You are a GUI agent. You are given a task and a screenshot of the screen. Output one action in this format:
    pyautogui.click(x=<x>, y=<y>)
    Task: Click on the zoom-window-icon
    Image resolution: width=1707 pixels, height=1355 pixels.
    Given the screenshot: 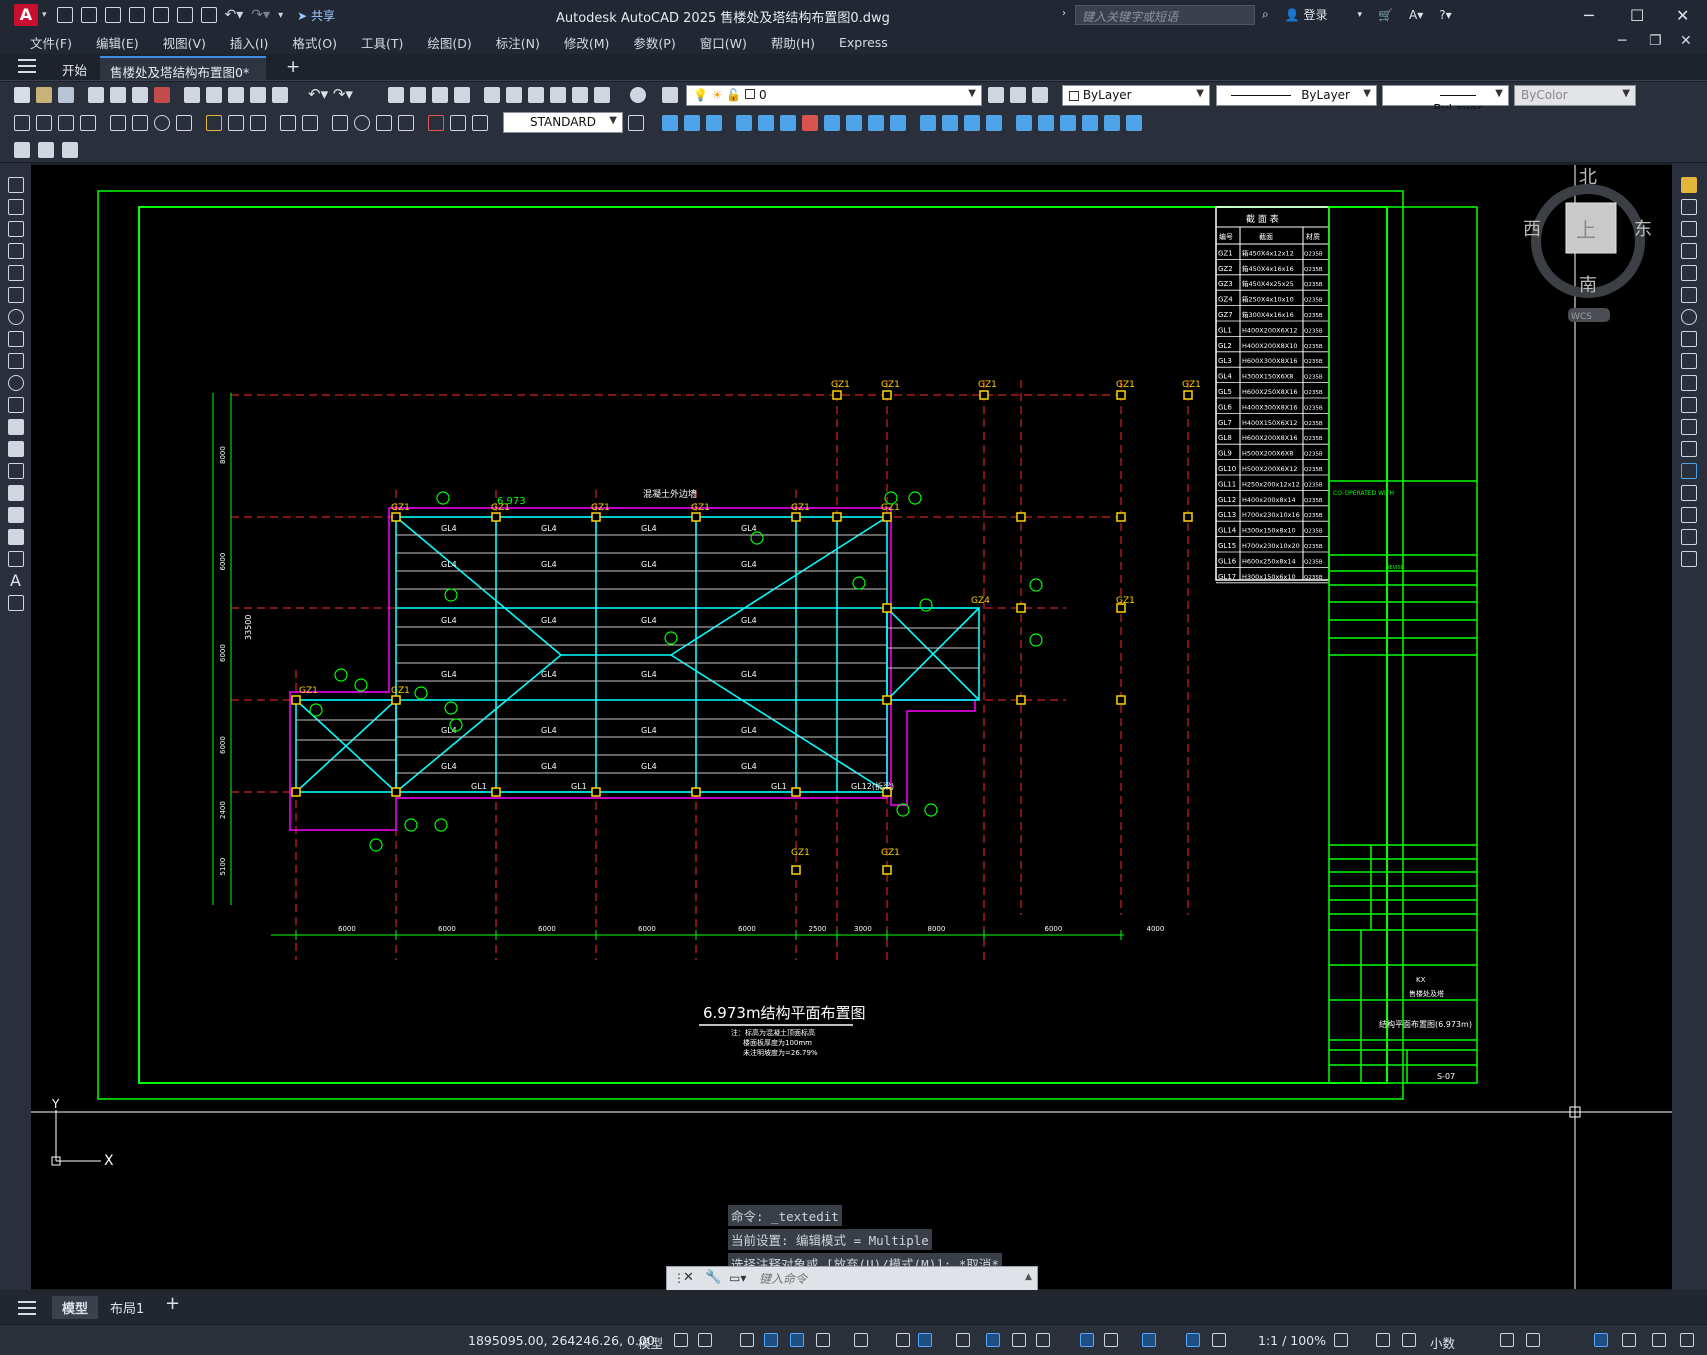 What is the action you would take?
    pyautogui.click(x=440, y=95)
    